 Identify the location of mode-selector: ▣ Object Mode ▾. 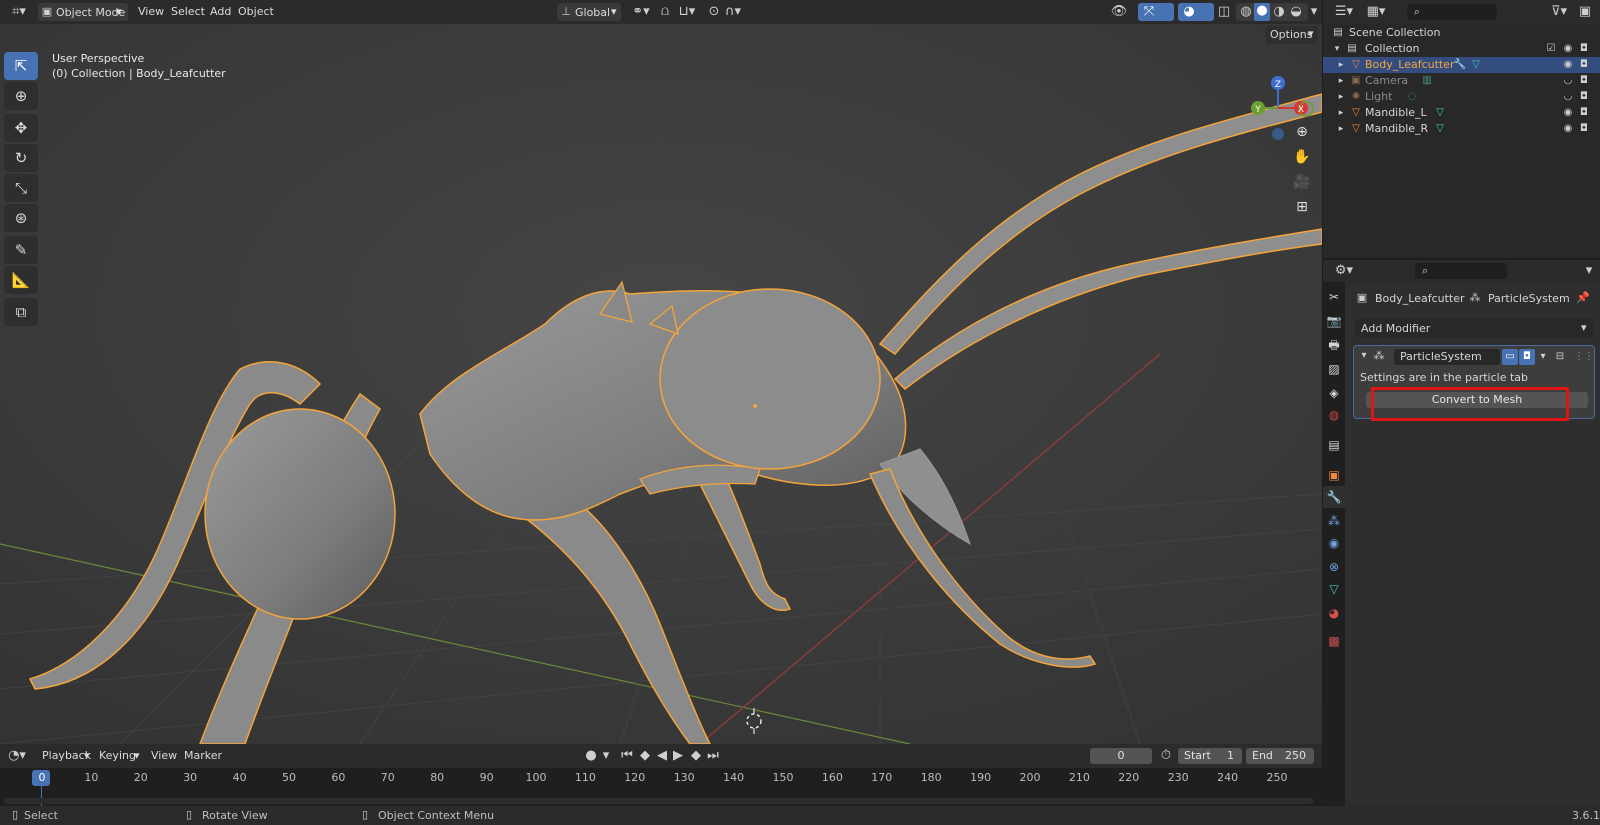
(83, 12).